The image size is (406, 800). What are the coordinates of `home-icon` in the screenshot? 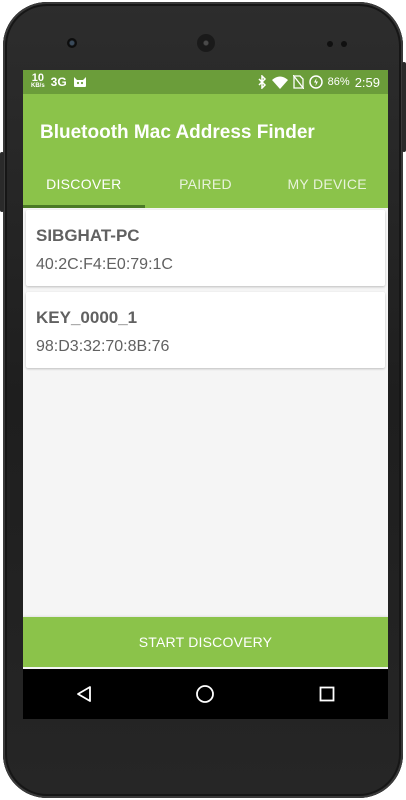 It's located at (205, 694).